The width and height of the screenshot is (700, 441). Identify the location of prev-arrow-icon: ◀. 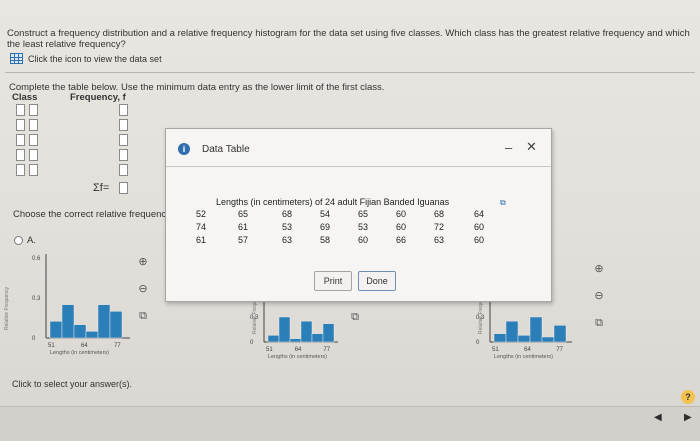
(658, 417).